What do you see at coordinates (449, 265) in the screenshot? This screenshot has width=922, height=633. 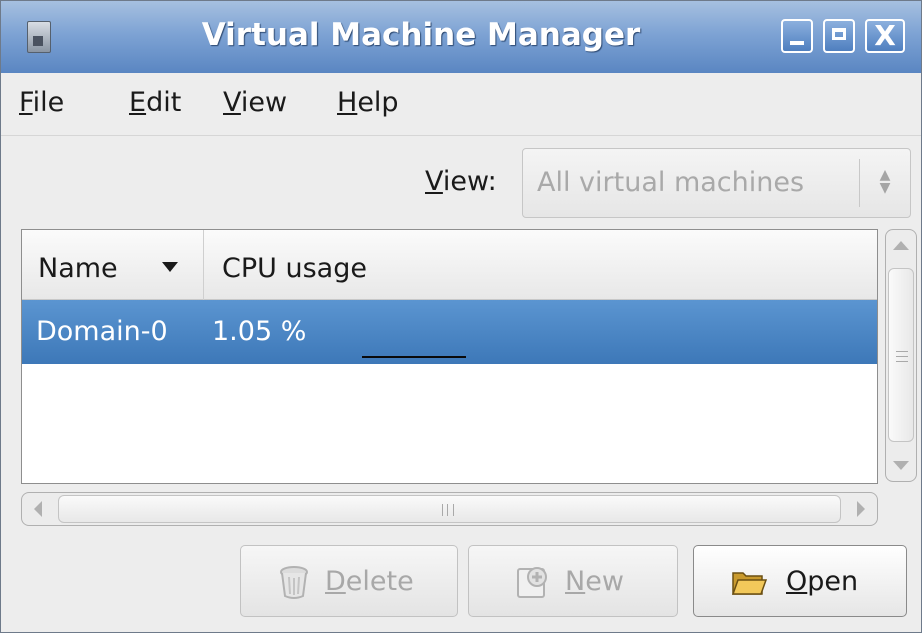 I see `list-header: Name CPU usage` at bounding box center [449, 265].